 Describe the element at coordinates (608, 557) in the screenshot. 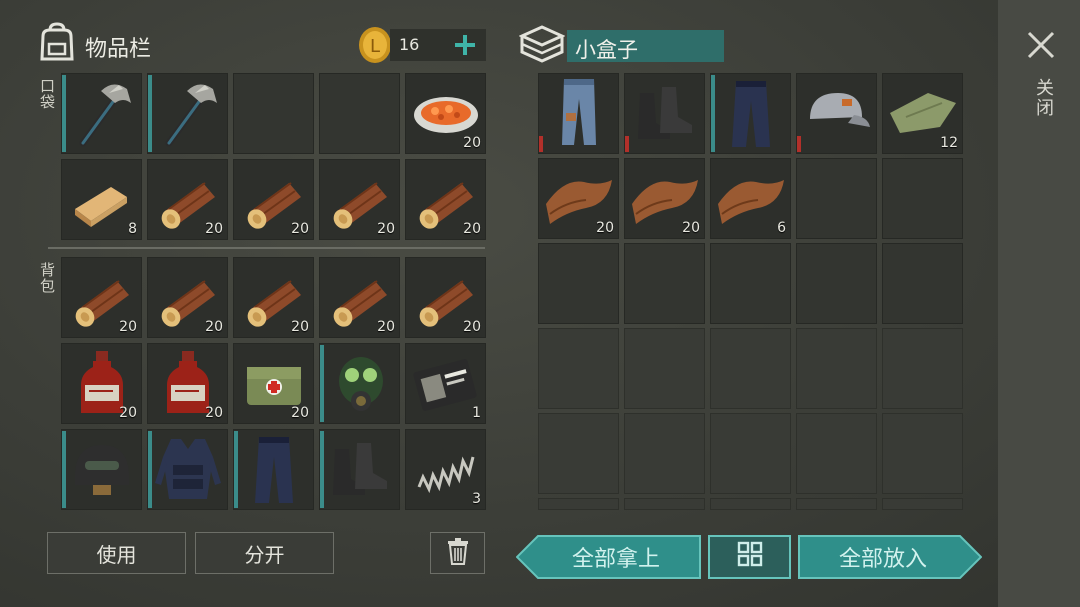

I see `take-all-button: 全部拿上` at that location.